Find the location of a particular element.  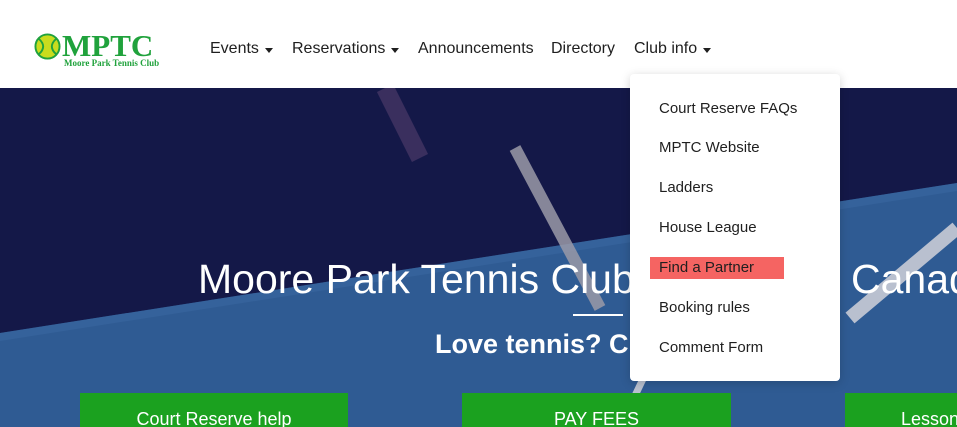

nav-item-reservations: Reservations is located at coordinates (346, 49).